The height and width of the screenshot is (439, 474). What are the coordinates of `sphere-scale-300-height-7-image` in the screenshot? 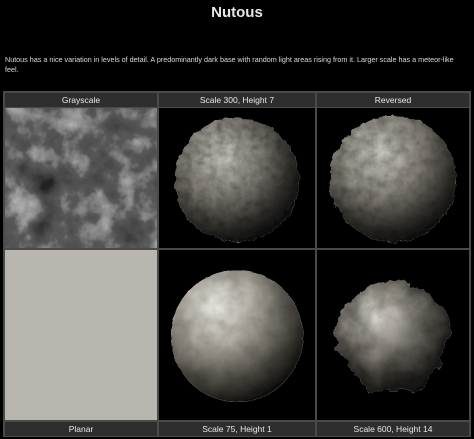 It's located at (237, 178).